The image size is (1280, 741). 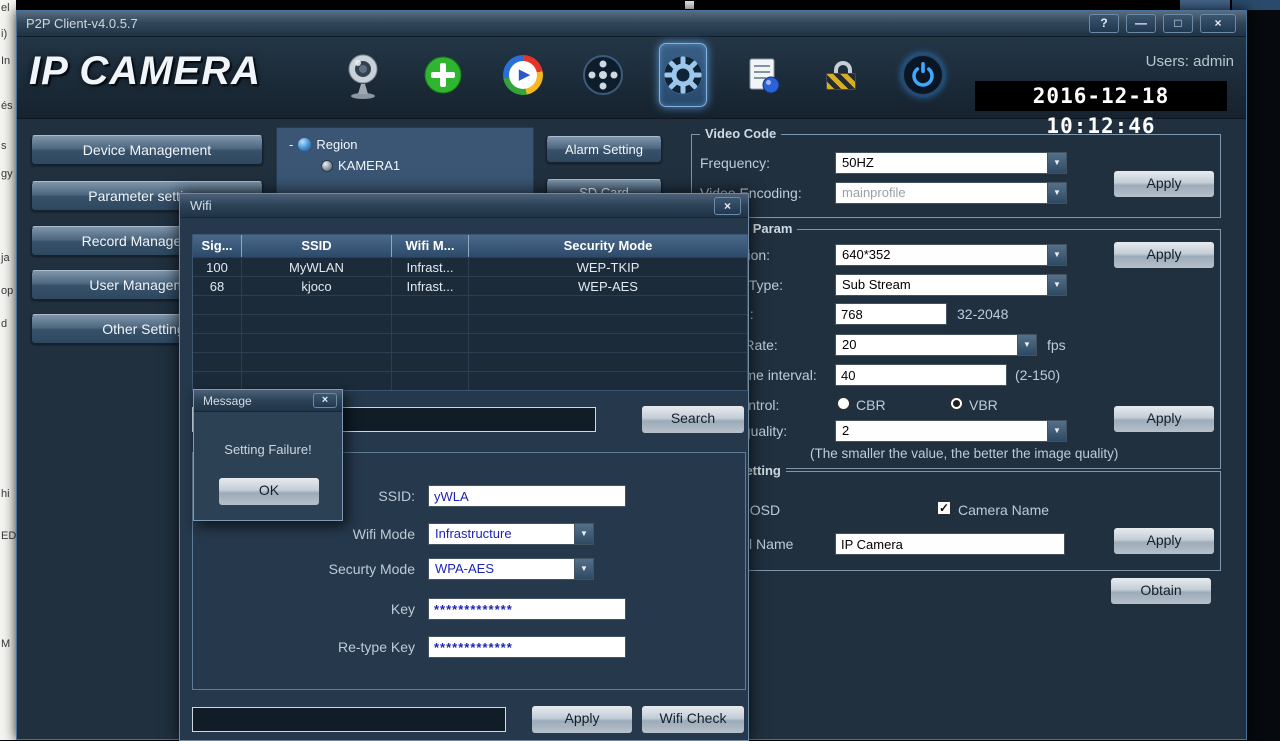 I want to click on settings-button, so click(x=683, y=75).